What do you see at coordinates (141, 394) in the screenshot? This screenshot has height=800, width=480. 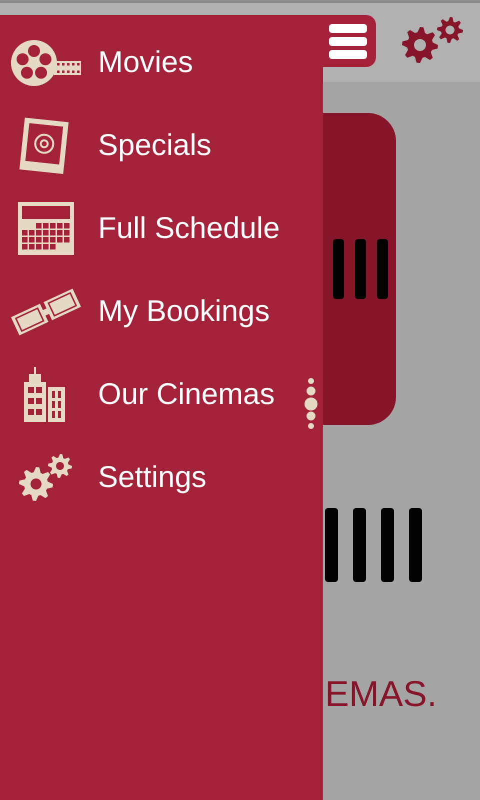 I see `menu-item: Our Cinemas` at bounding box center [141, 394].